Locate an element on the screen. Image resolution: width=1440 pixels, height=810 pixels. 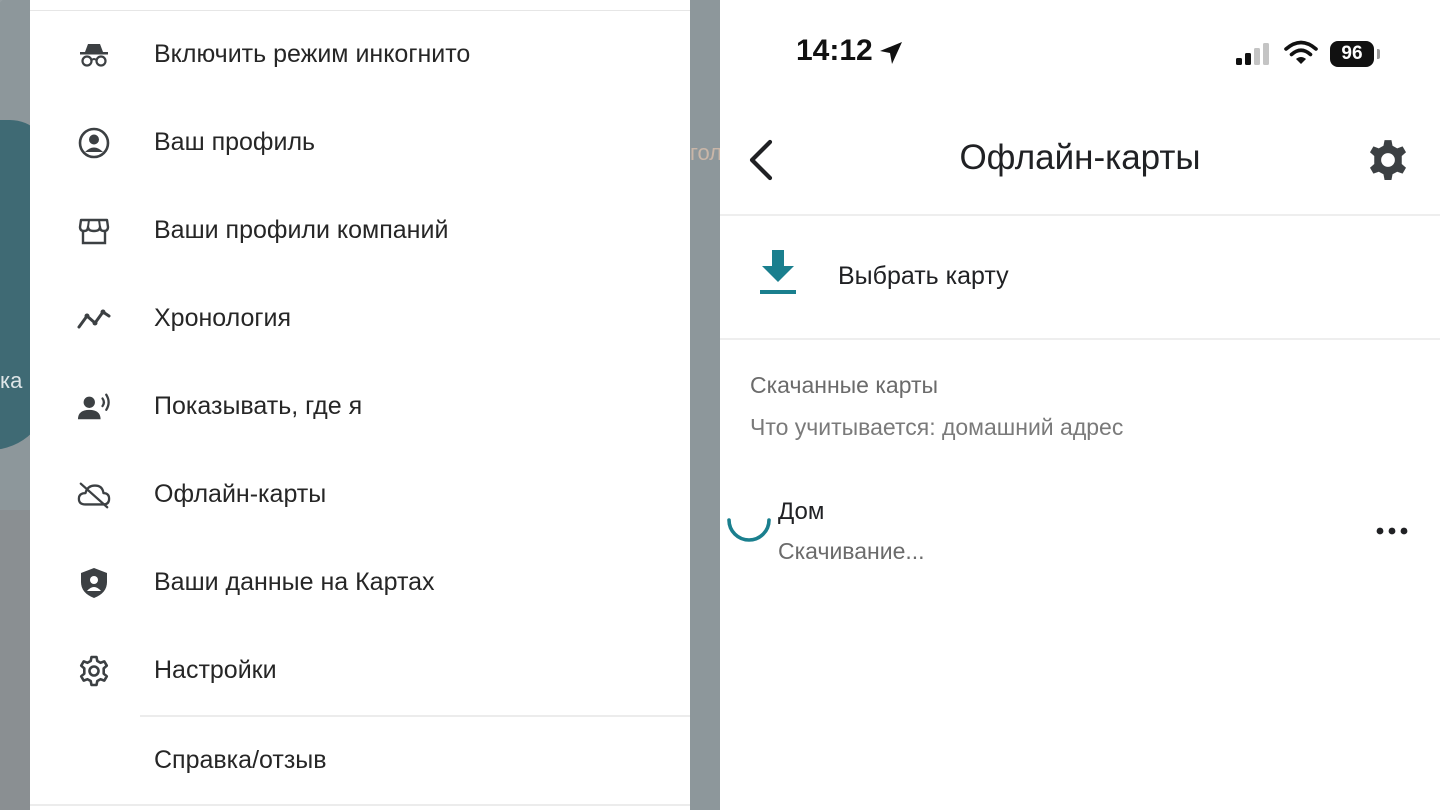
menu-item-label: Ваши профили компаний is located at coordinates (301, 229).